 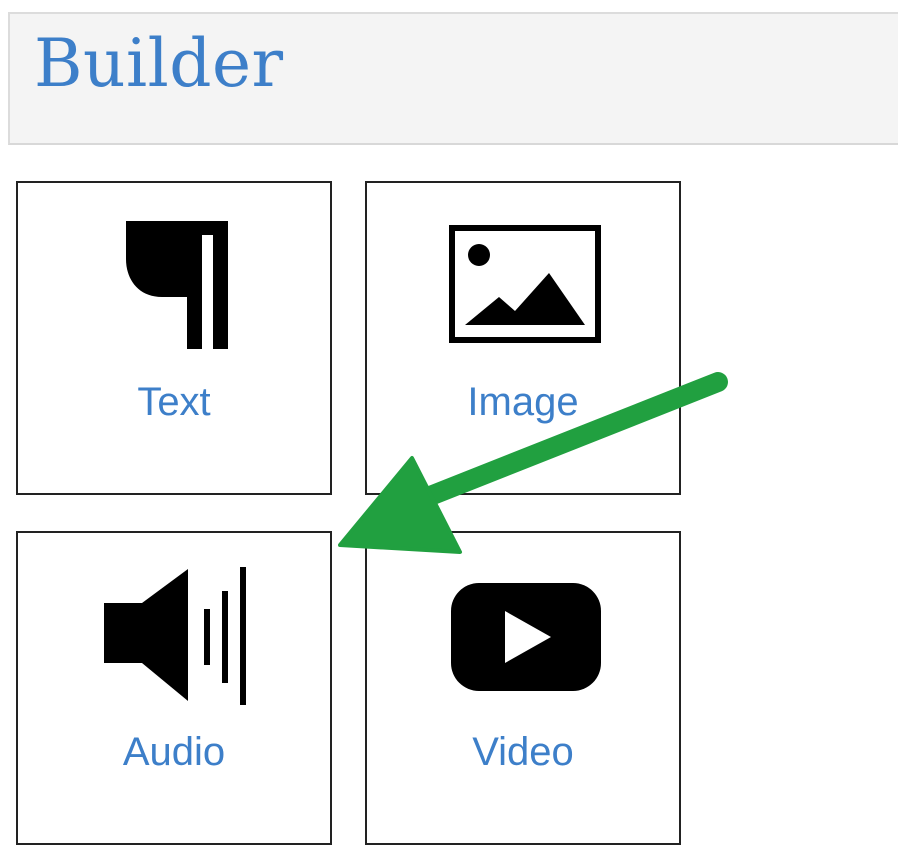 I want to click on audio-block-button: Audio, so click(x=174, y=688).